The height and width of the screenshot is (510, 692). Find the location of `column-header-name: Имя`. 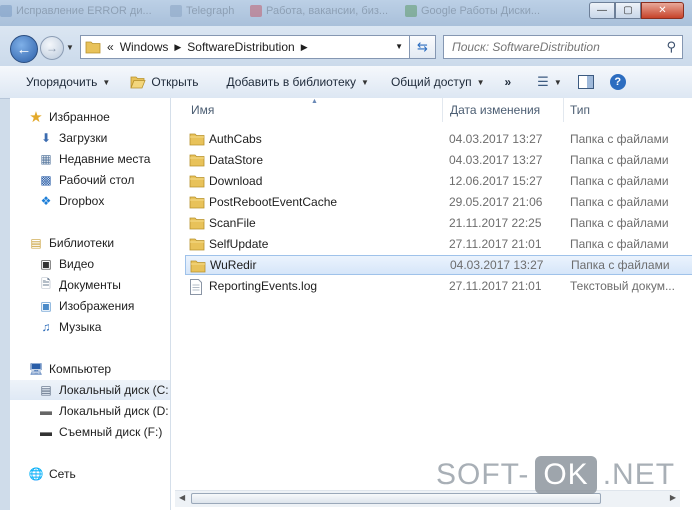

column-header-name: Имя is located at coordinates (314, 110).